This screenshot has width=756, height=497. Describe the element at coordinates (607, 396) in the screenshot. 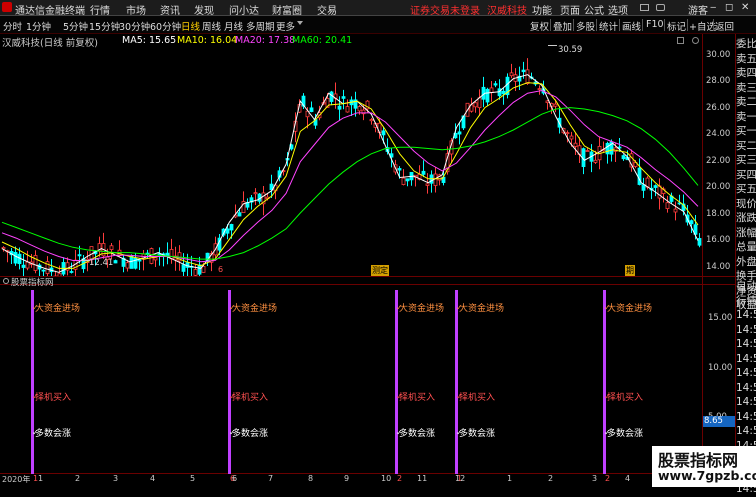

I see `signal-check-icon: ✓` at that location.